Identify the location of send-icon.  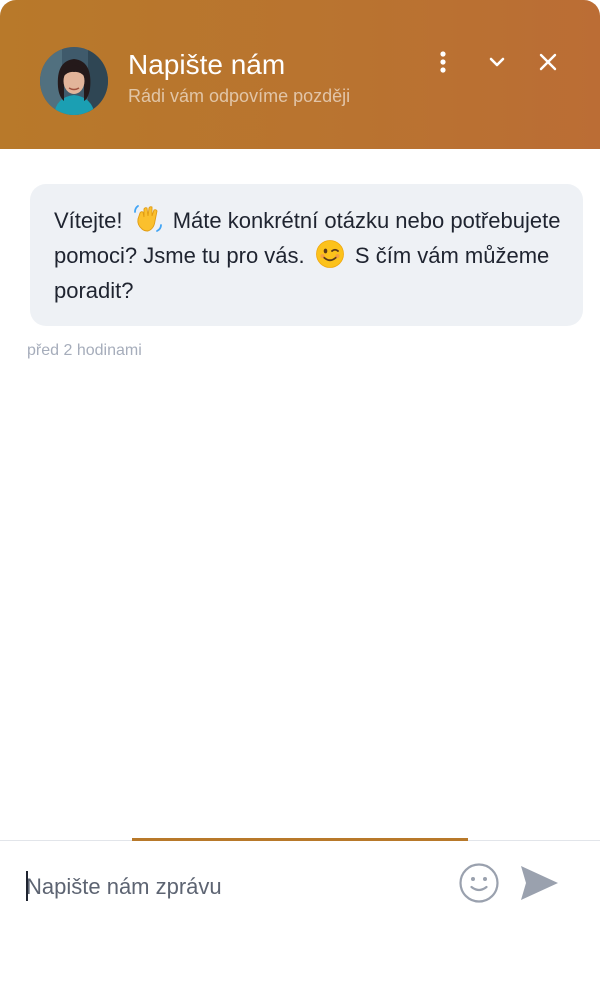
(539, 883).